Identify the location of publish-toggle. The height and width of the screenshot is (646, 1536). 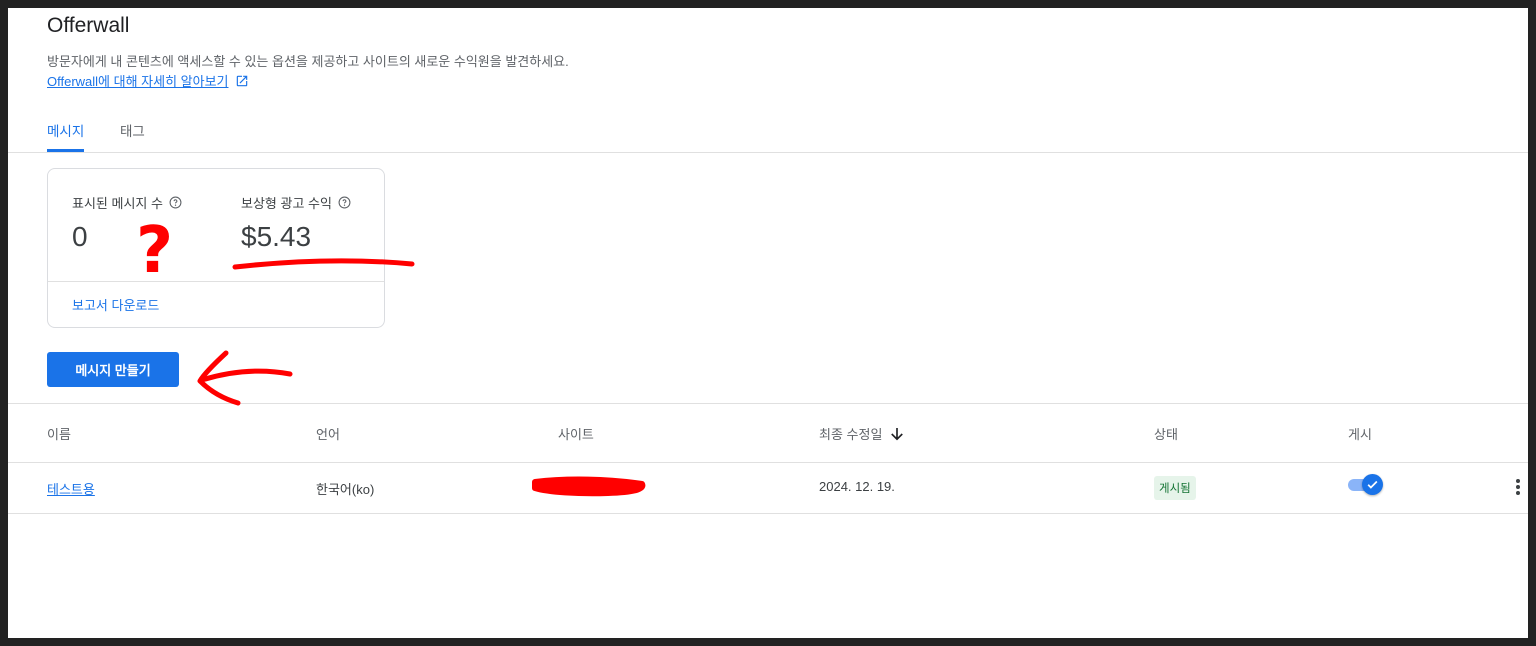
(1366, 485).